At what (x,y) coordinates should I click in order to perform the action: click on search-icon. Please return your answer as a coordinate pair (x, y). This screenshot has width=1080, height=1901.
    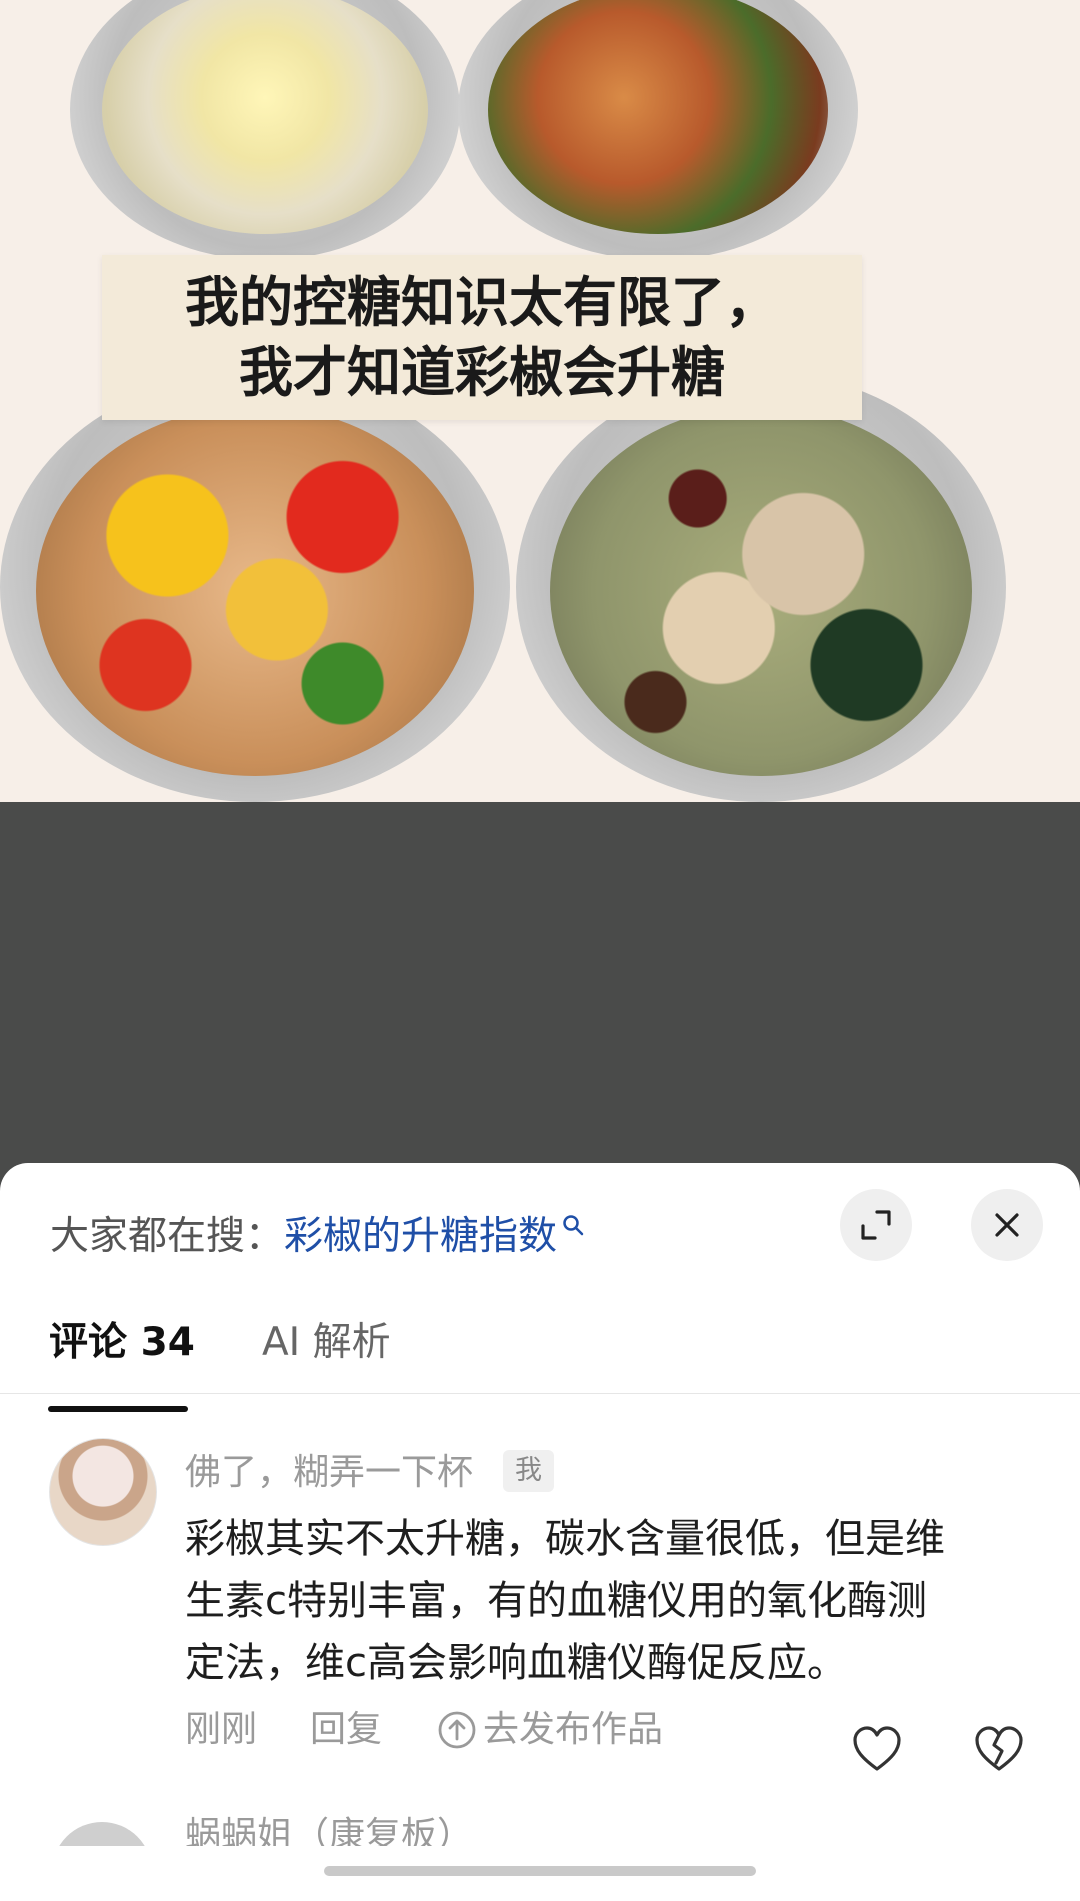
    Looking at the image, I should click on (573, 1225).